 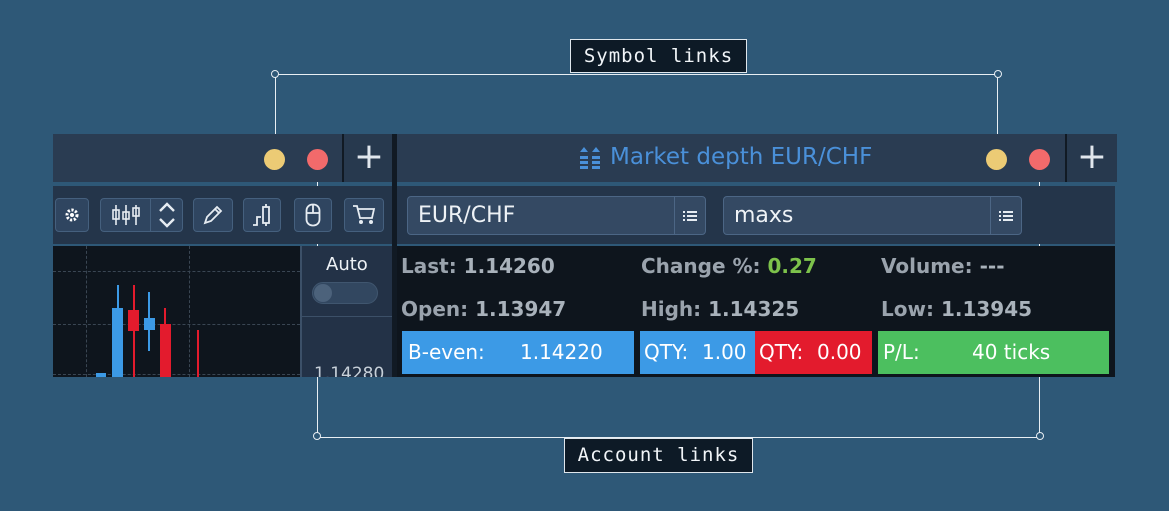 What do you see at coordinates (764, 215) in the screenshot?
I see `account-value: maxs` at bounding box center [764, 215].